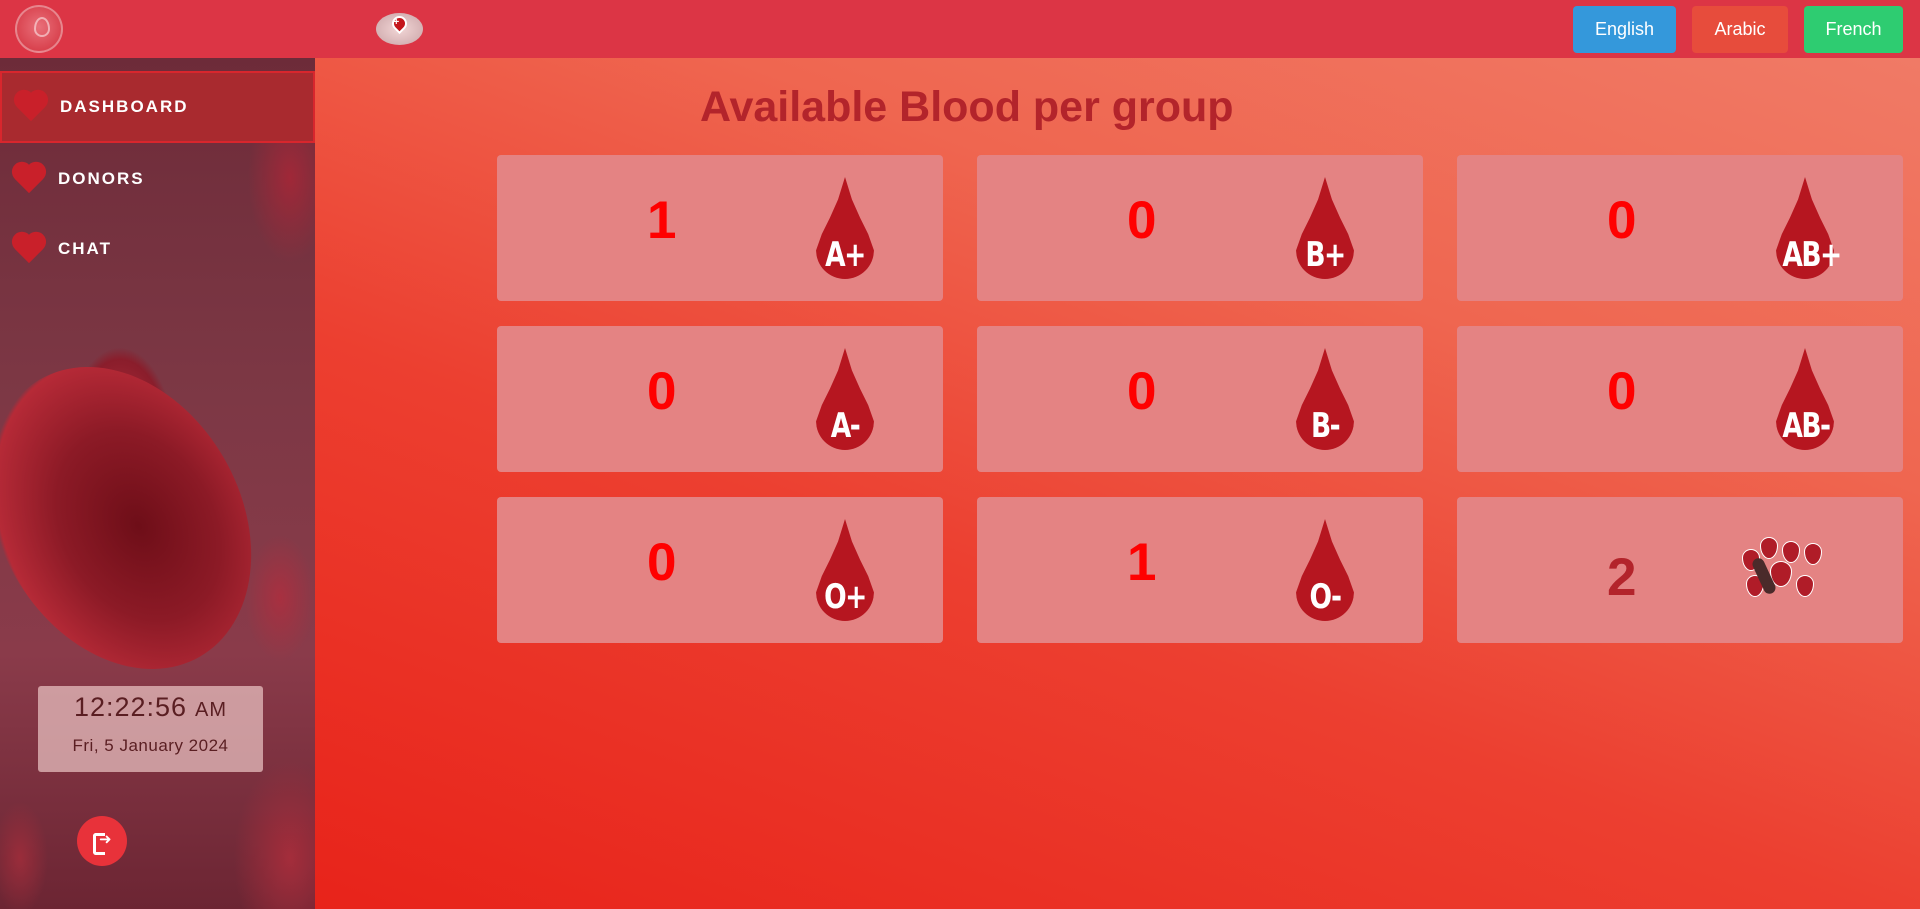 The height and width of the screenshot is (909, 1920). What do you see at coordinates (845, 255) in the screenshot?
I see `blood-group-label: A+` at bounding box center [845, 255].